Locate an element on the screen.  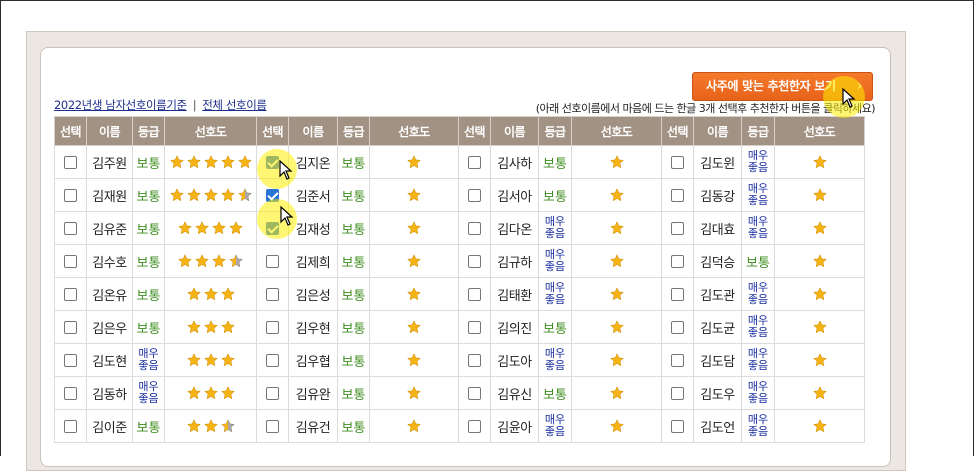
name-cell: 김은우 is located at coordinates (109, 327).